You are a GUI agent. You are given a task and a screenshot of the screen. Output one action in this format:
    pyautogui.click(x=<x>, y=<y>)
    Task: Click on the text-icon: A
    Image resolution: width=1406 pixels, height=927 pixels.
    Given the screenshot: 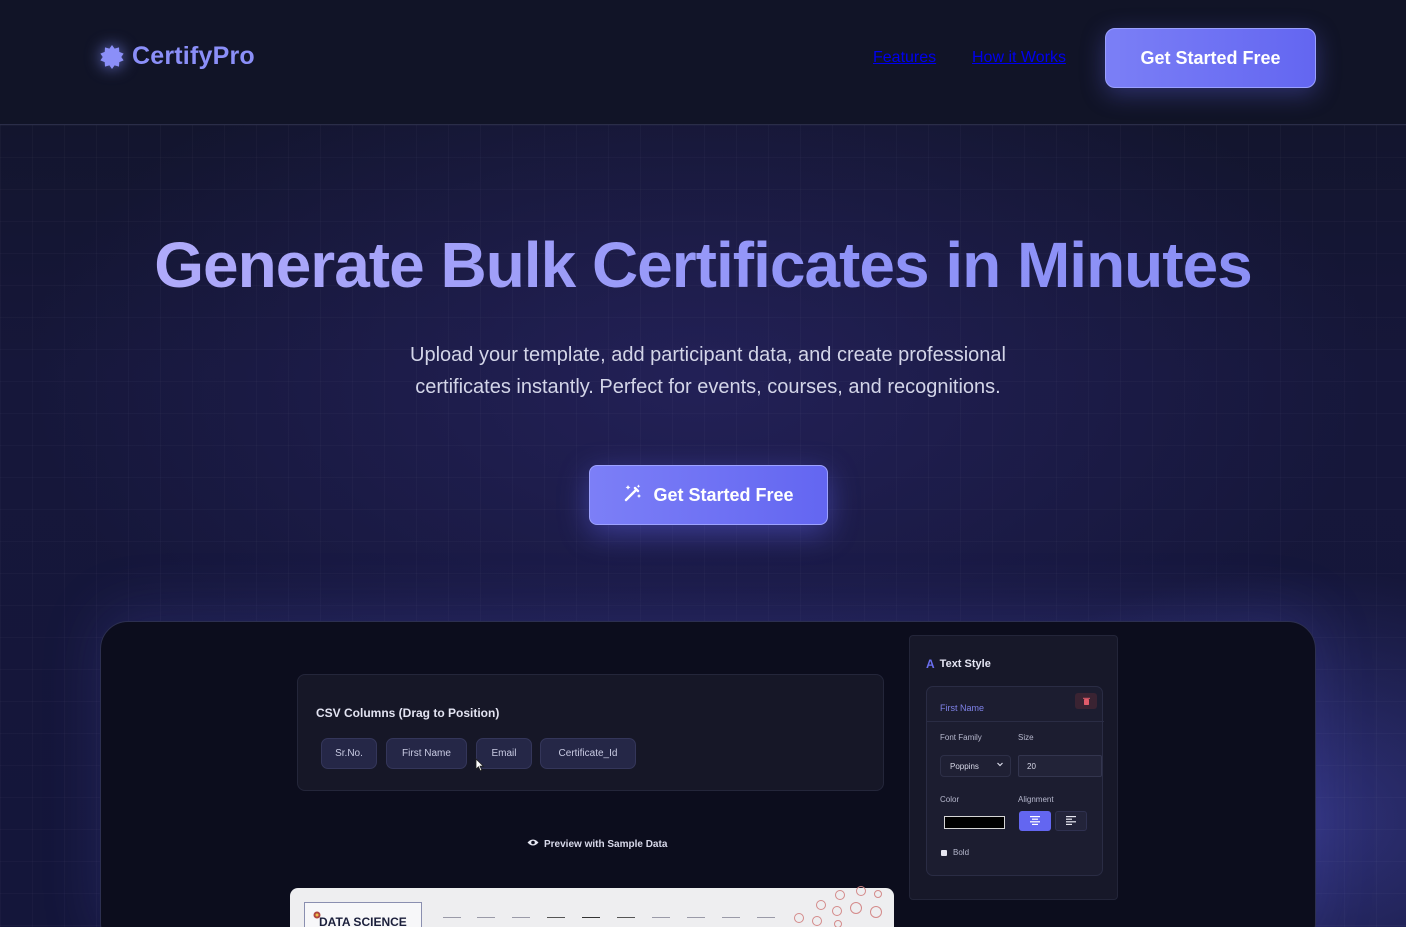 What is the action you would take?
    pyautogui.click(x=930, y=664)
    